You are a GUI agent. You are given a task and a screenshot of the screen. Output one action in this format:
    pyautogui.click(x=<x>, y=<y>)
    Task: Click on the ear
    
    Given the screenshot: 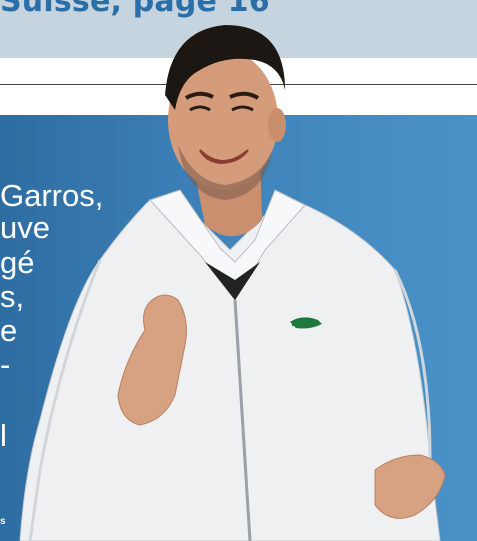 What is the action you would take?
    pyautogui.click(x=277, y=125)
    